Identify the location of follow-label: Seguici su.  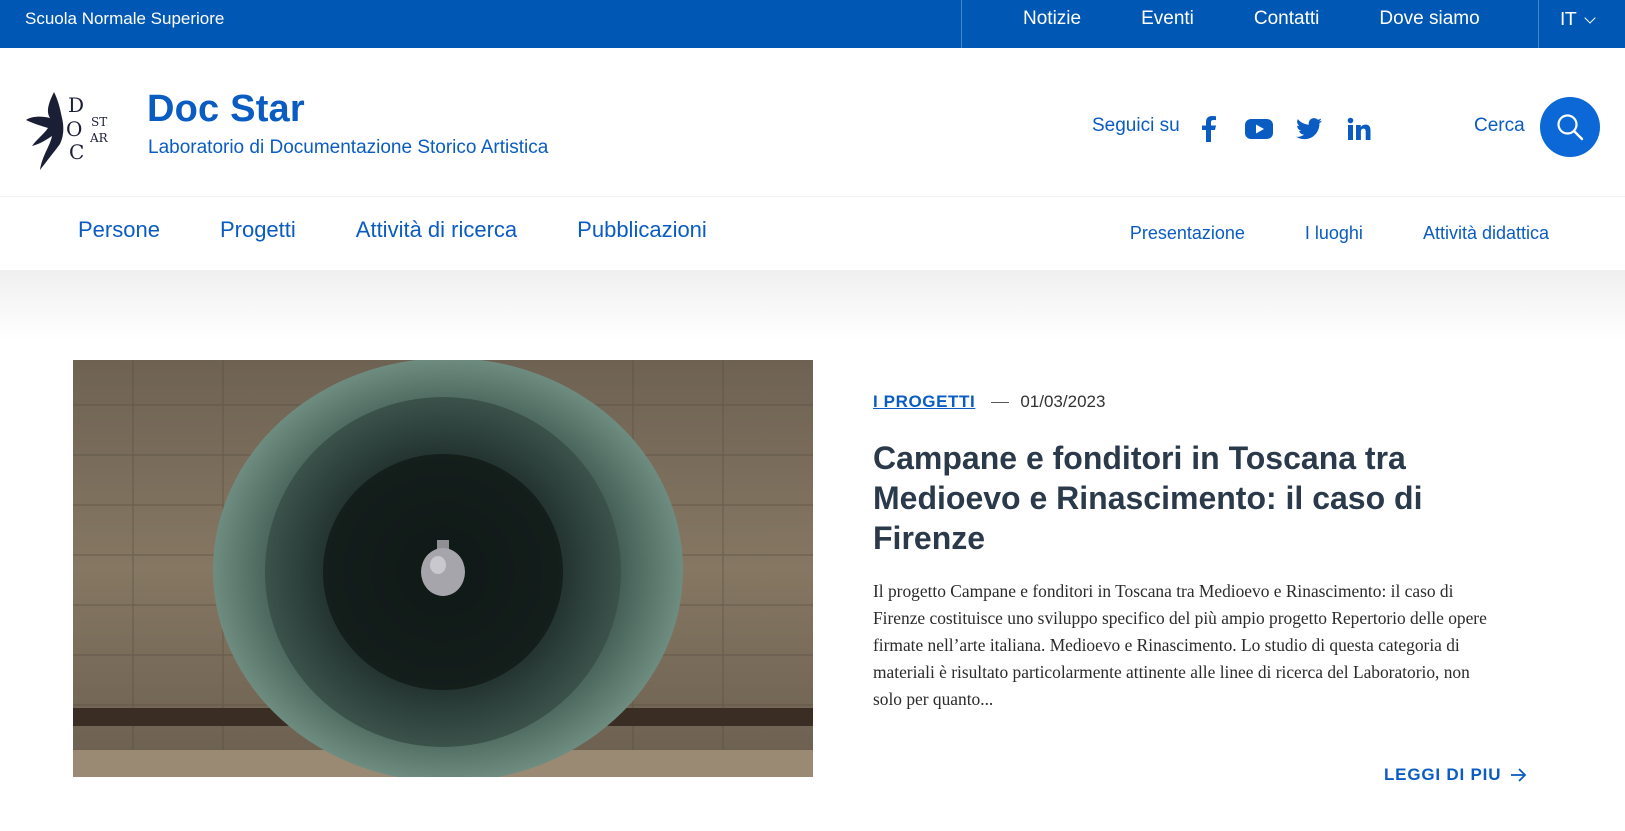
(1136, 125).